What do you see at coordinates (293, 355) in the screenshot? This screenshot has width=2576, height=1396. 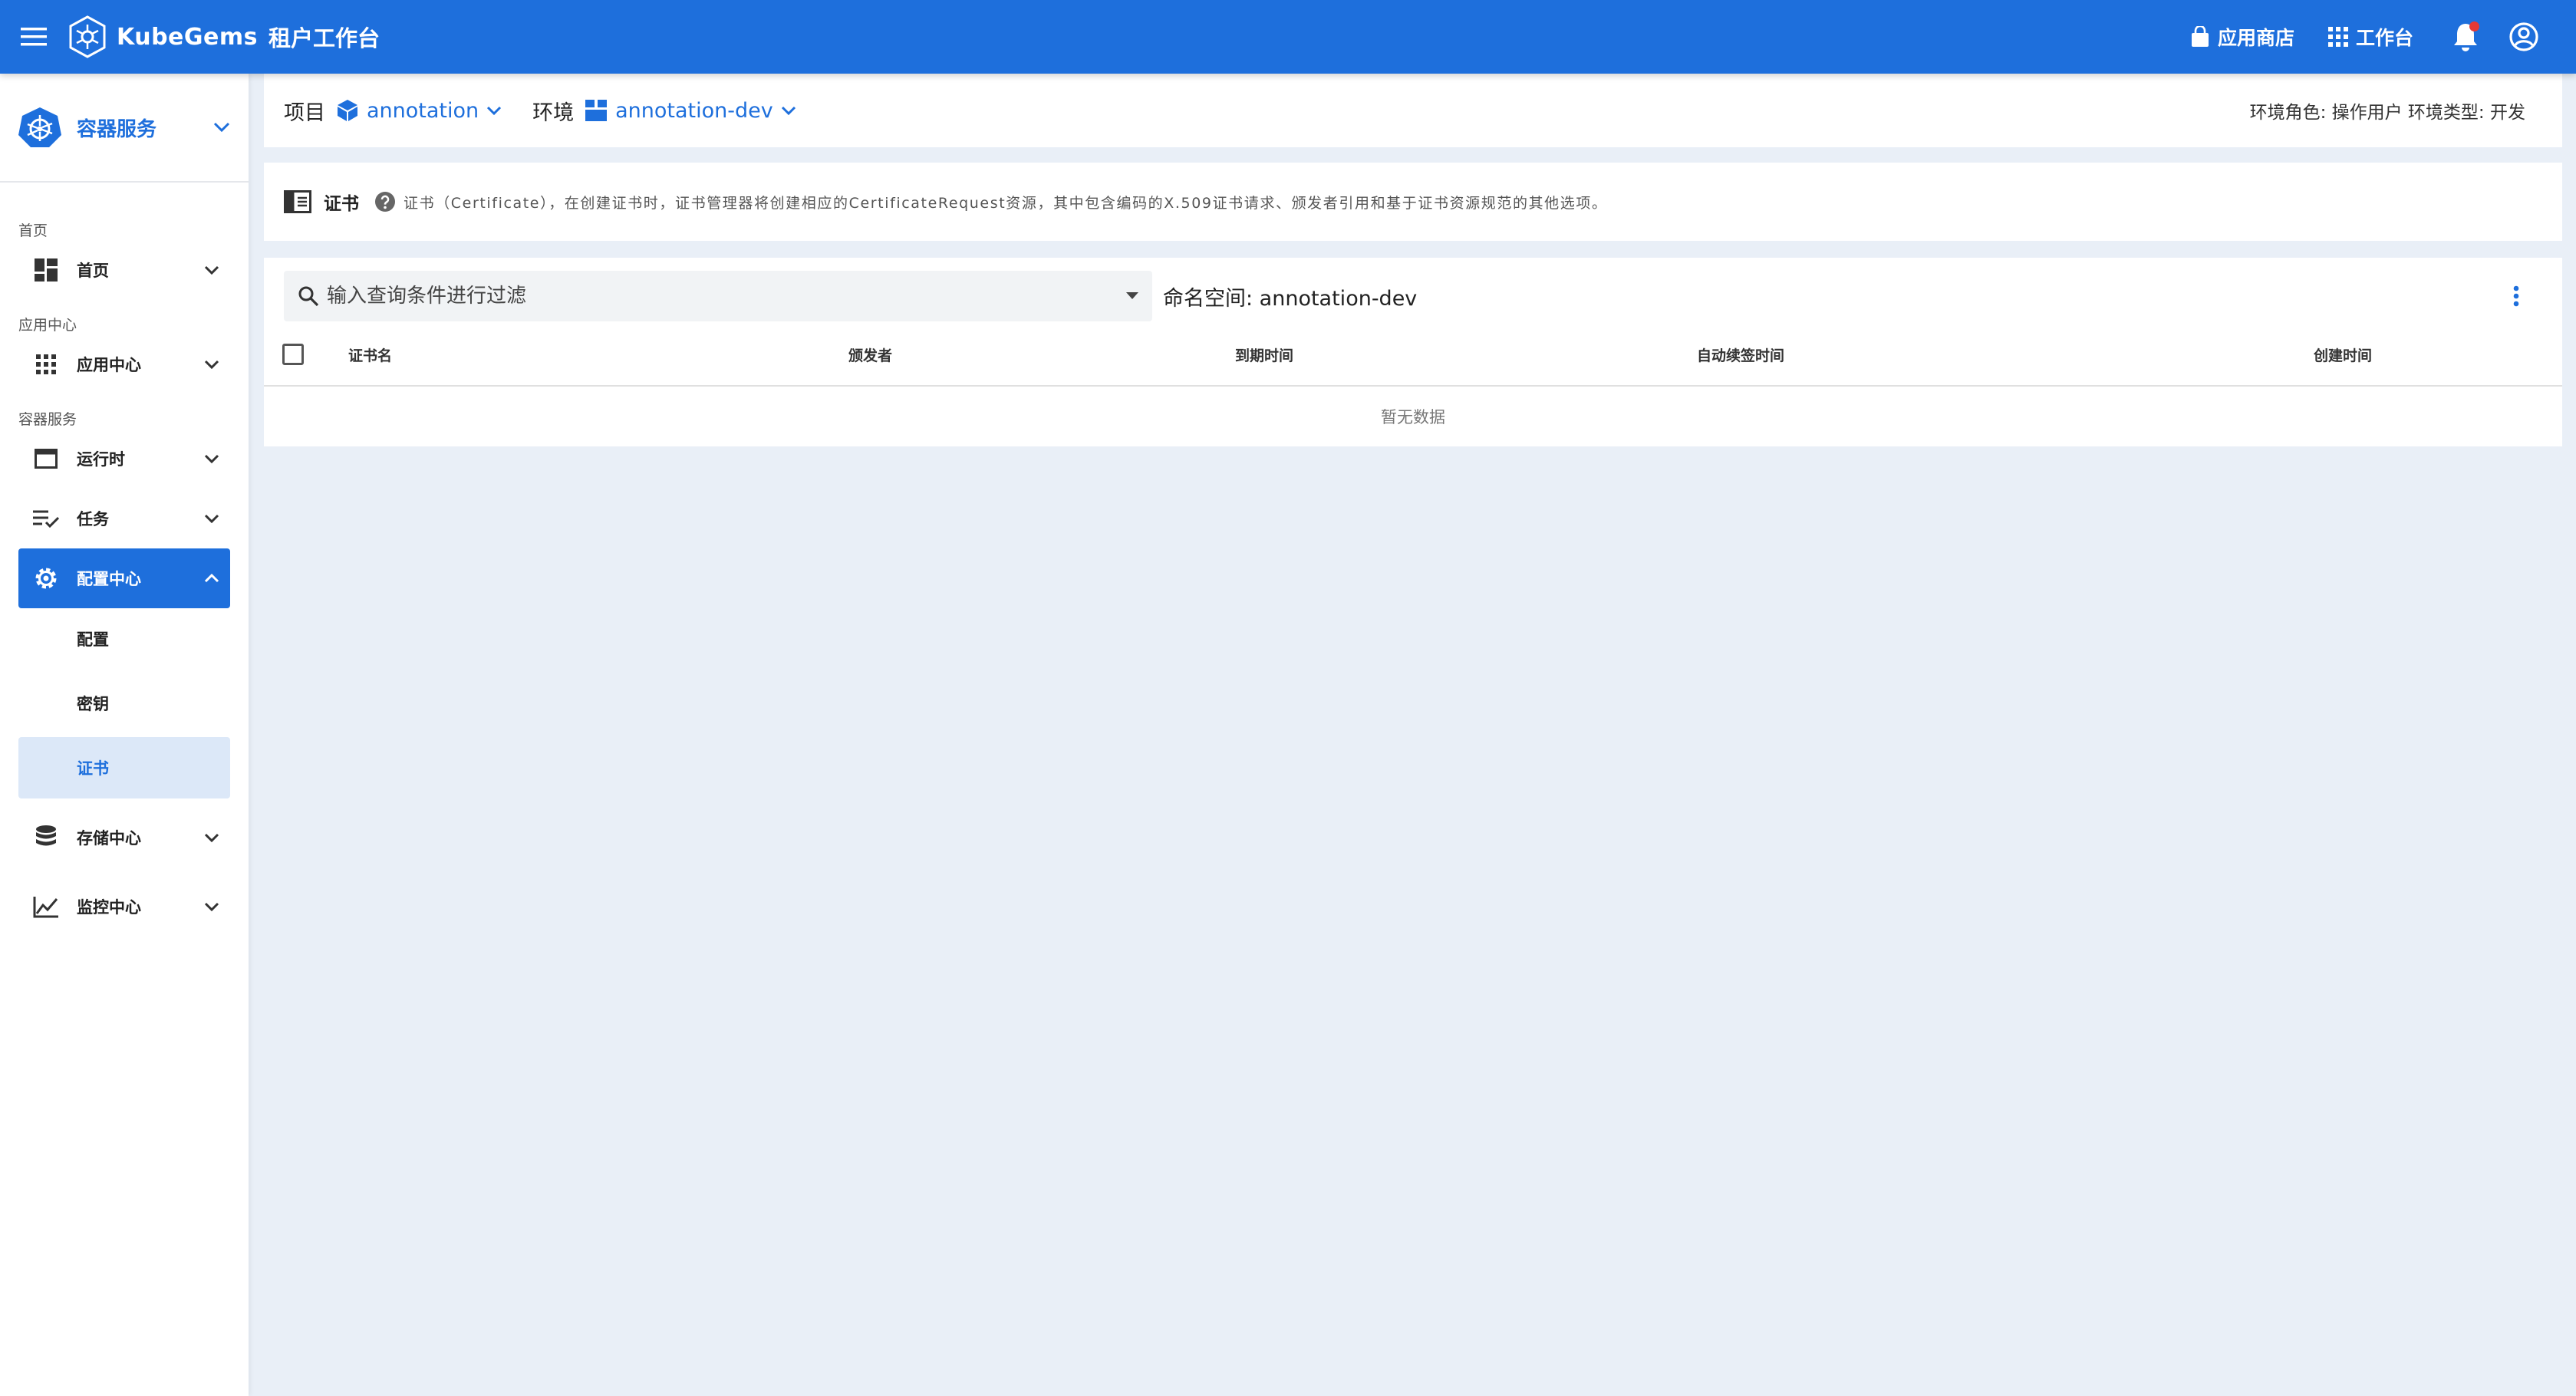 I see `select-all-checkbox` at bounding box center [293, 355].